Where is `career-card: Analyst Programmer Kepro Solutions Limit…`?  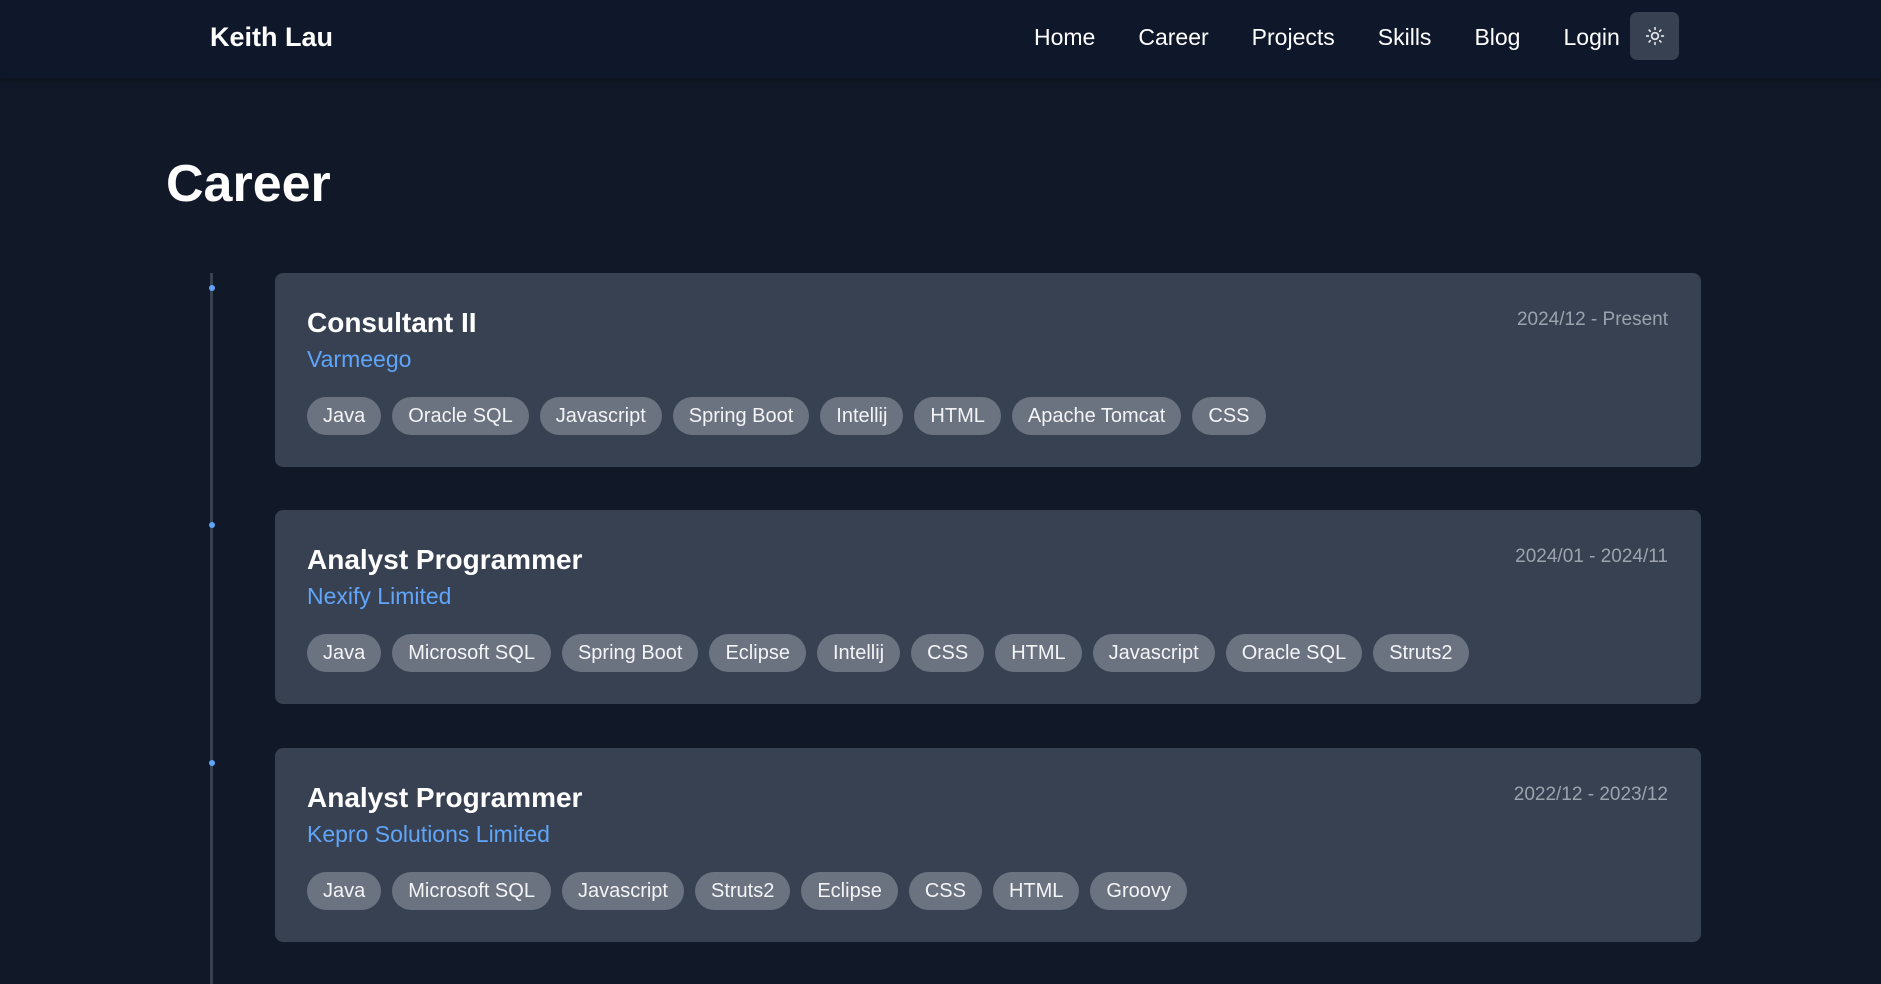
career-card: Analyst Programmer Kepro Solutions Limit… is located at coordinates (988, 845).